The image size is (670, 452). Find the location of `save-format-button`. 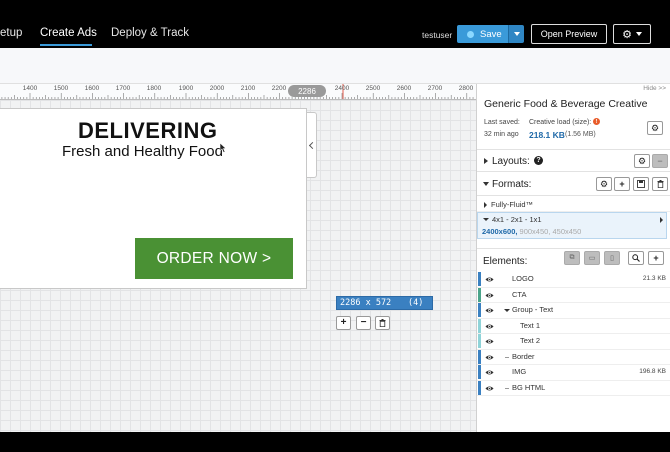

save-format-button is located at coordinates (641, 184).